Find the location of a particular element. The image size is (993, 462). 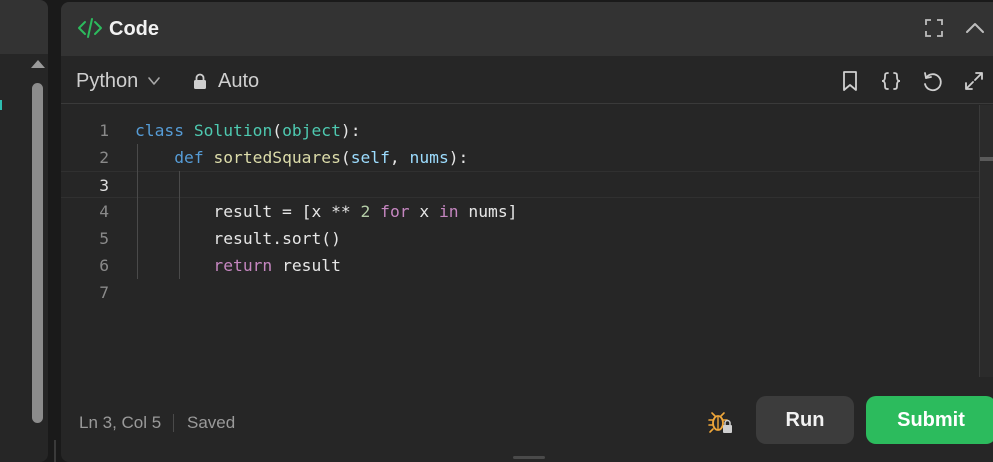

bookmark-icon is located at coordinates (850, 81).